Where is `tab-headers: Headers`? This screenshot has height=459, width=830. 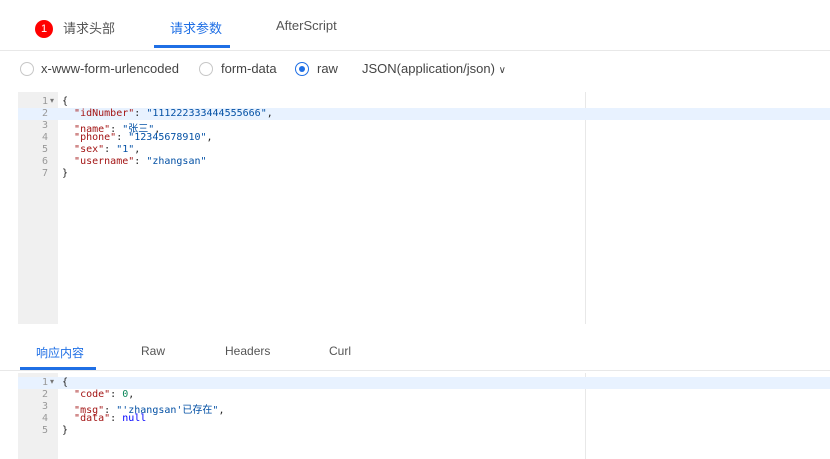 tab-headers: Headers is located at coordinates (247, 351).